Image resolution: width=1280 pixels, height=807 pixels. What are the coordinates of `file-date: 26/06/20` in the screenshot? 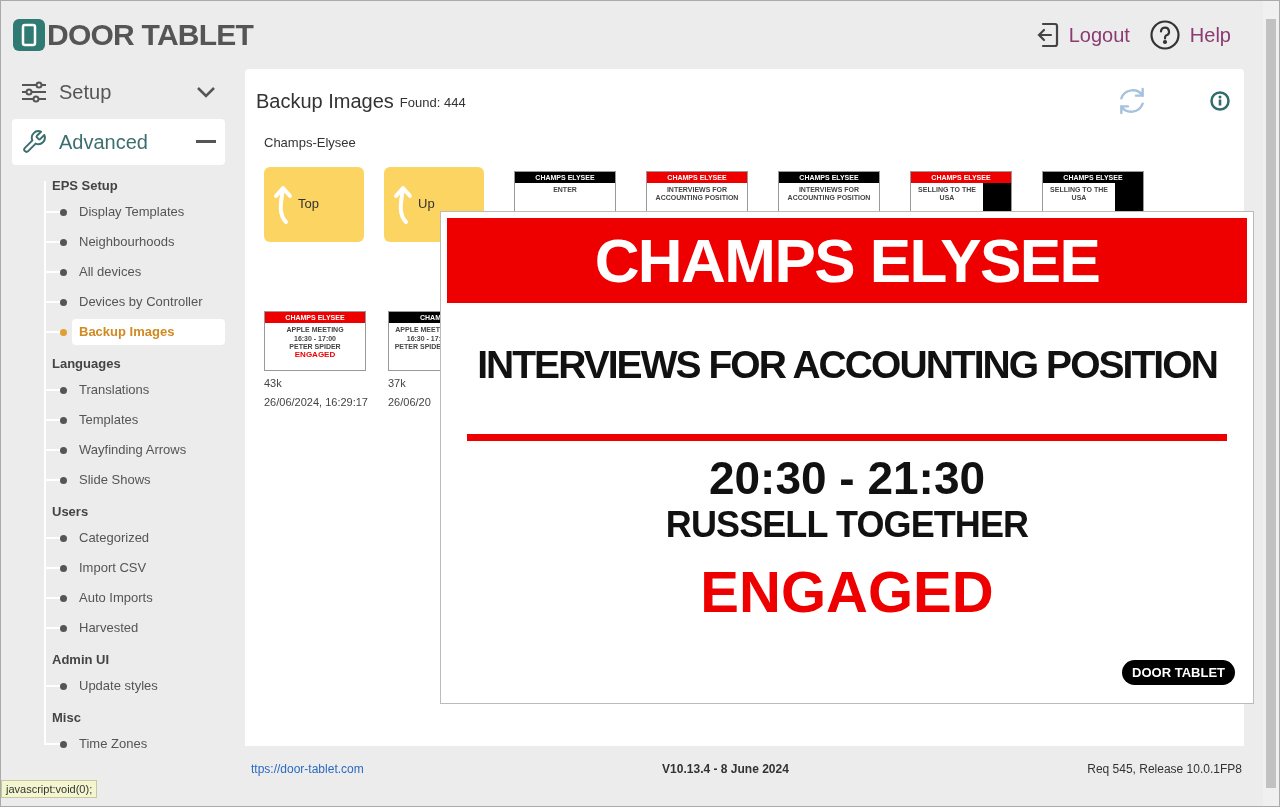 It's located at (410, 402).